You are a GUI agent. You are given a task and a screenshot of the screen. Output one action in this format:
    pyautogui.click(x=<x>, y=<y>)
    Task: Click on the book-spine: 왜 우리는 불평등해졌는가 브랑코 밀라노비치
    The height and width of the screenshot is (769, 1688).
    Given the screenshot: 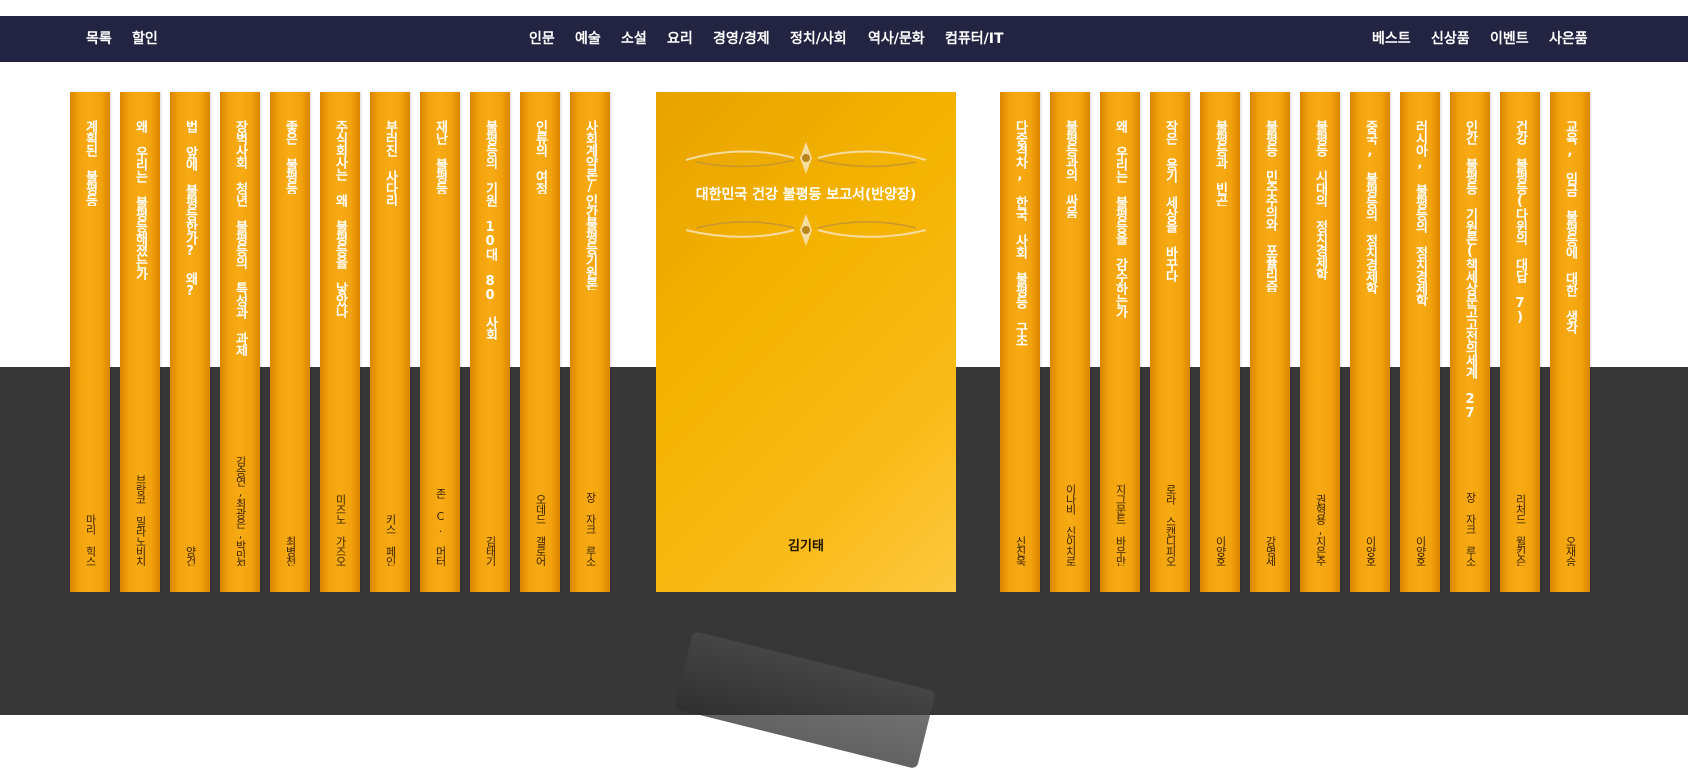 What is the action you would take?
    pyautogui.click(x=140, y=342)
    